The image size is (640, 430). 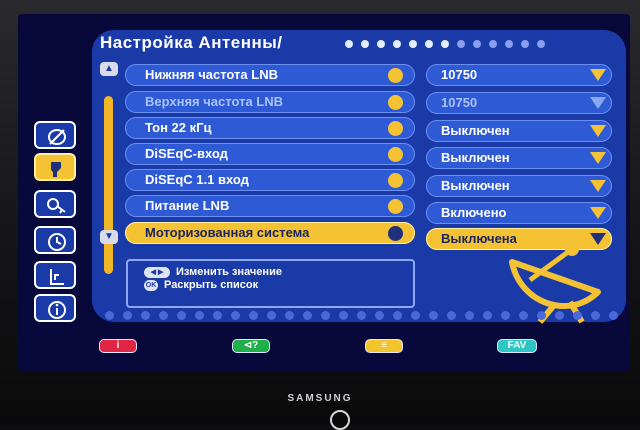 What do you see at coordinates (361, 315) in the screenshot?
I see `bottom-dots` at bounding box center [361, 315].